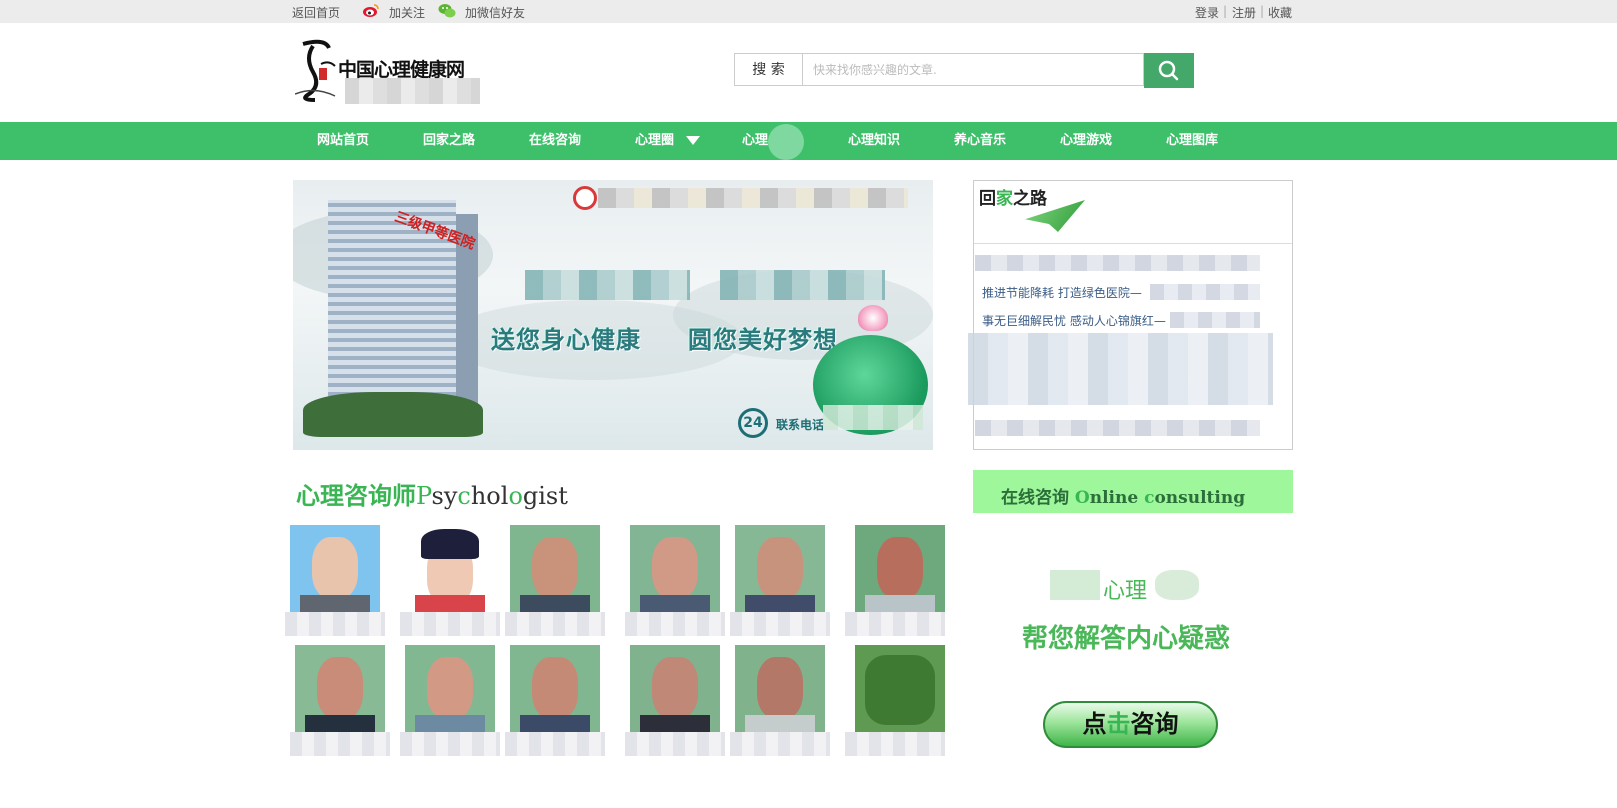 The height and width of the screenshot is (808, 1617). What do you see at coordinates (1177, 585) in the screenshot?
I see `promo-blurred` at bounding box center [1177, 585].